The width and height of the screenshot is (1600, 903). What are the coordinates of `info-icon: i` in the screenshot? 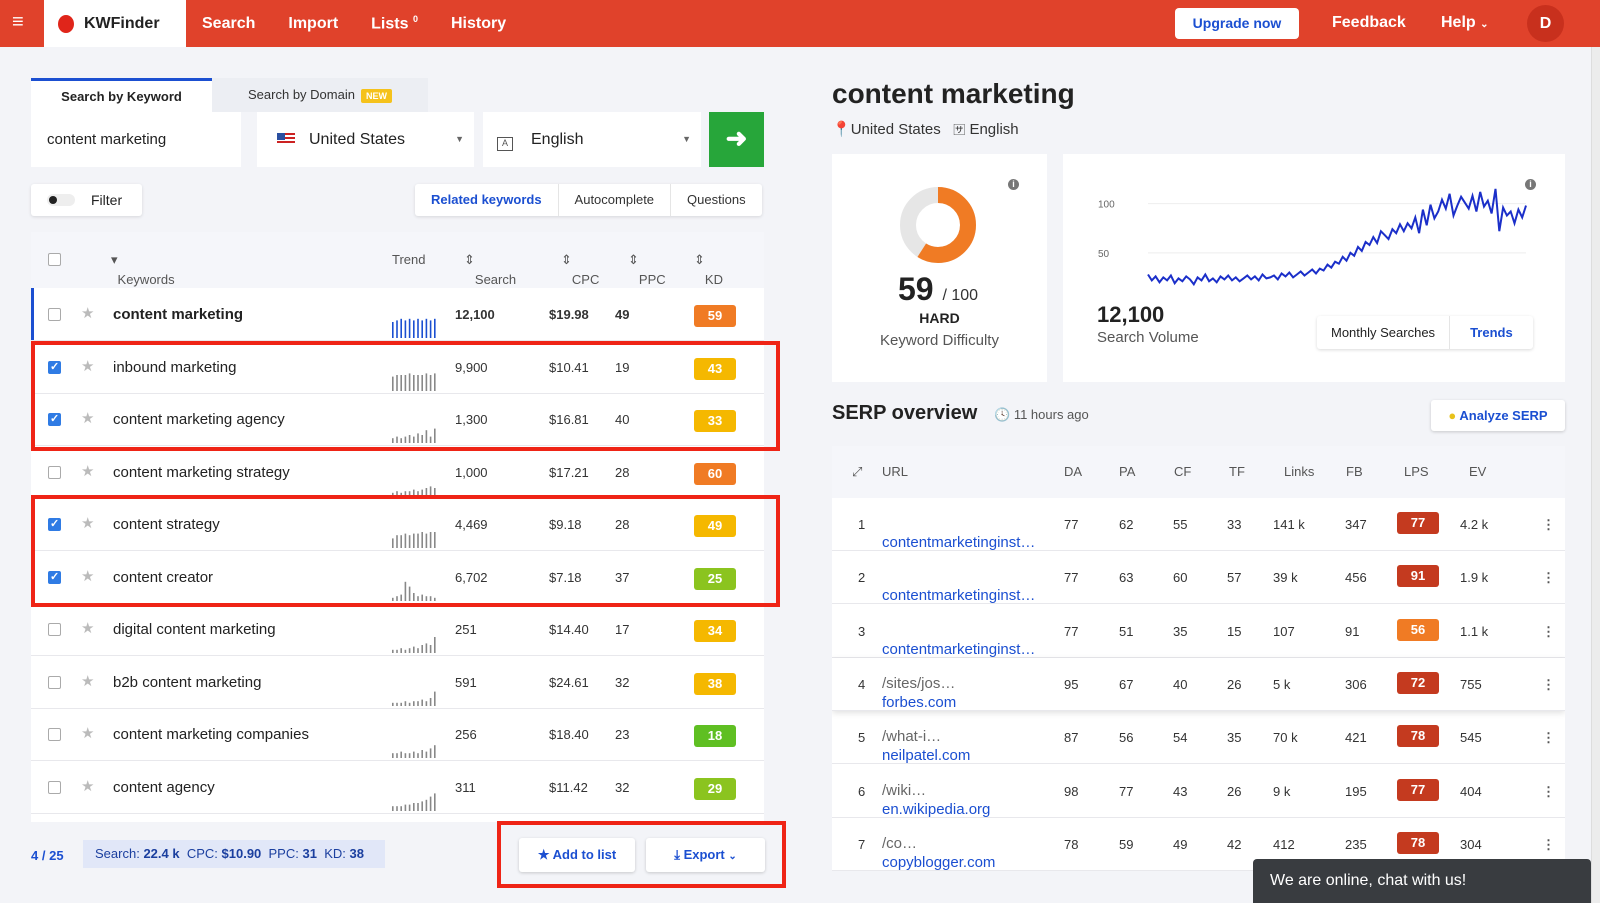 It's located at (1013, 184).